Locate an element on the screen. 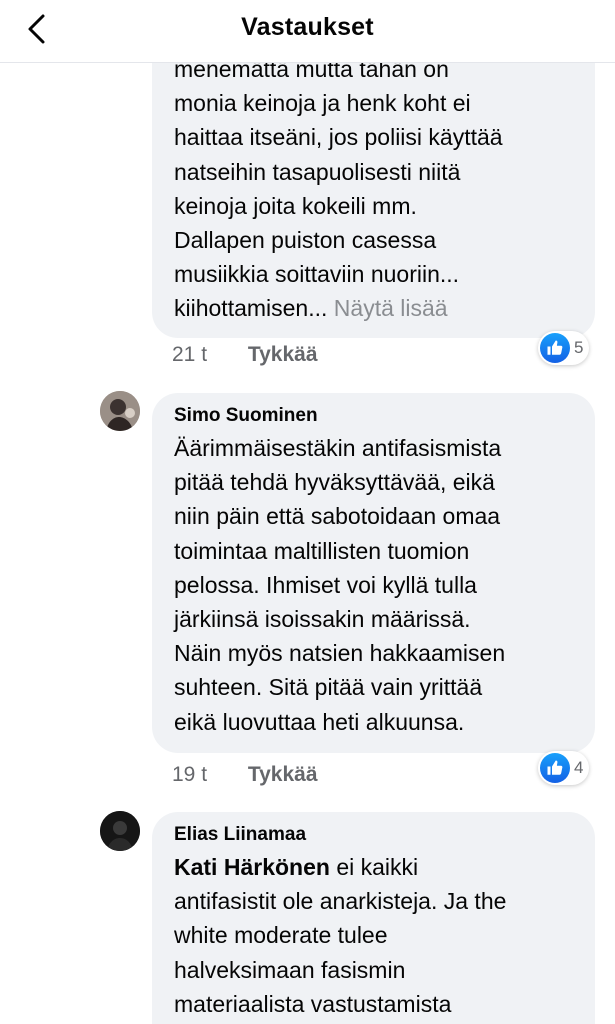 The image size is (615, 1024). comment-line: Kati Härkönen ei kaikki is located at coordinates (379, 867).